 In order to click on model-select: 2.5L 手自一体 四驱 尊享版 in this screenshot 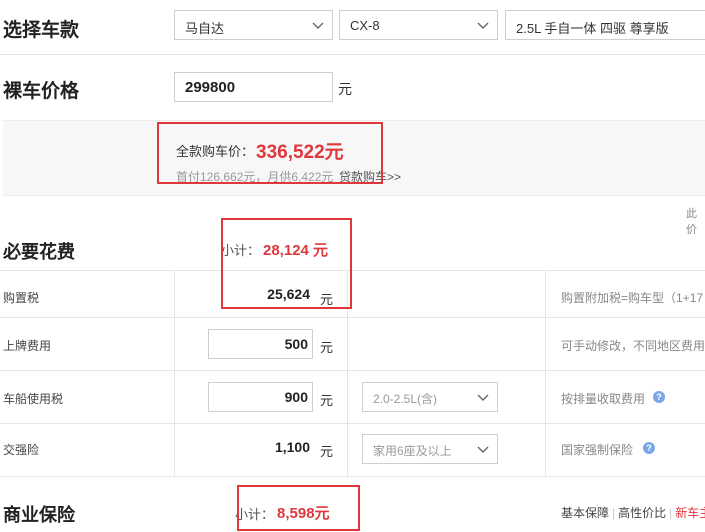, I will do `click(605, 25)`.